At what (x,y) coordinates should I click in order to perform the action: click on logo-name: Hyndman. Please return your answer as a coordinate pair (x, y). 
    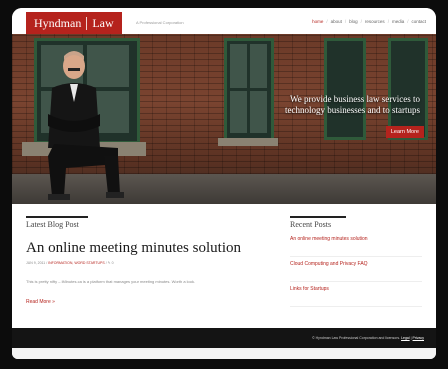
    Looking at the image, I should click on (58, 22).